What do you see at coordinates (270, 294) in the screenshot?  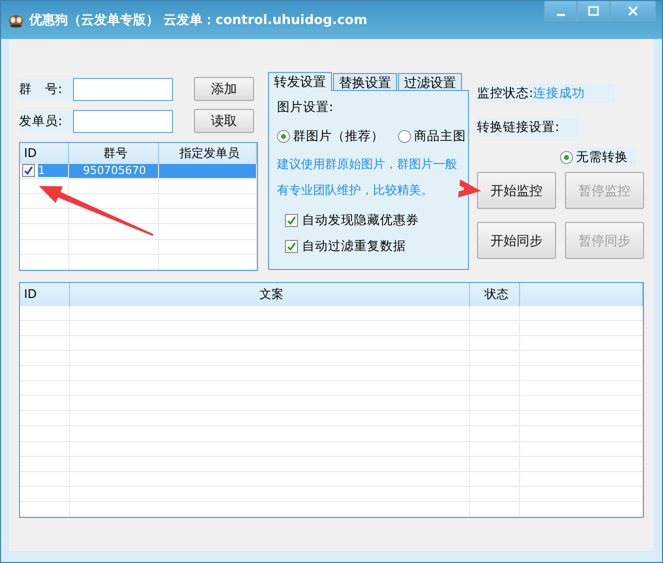 I see `column-header: 文案` at bounding box center [270, 294].